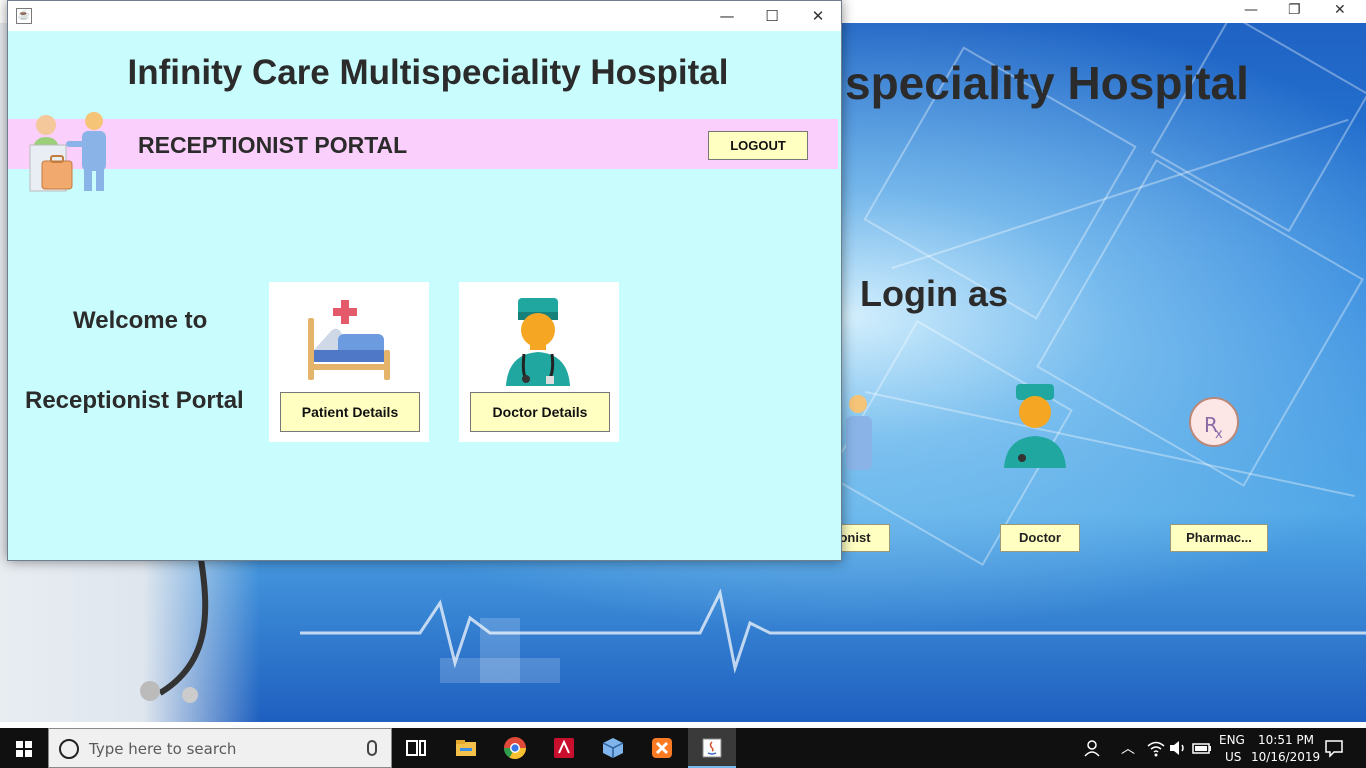  Describe the element at coordinates (466, 748) in the screenshot. I see `file-explorer-icon` at that location.